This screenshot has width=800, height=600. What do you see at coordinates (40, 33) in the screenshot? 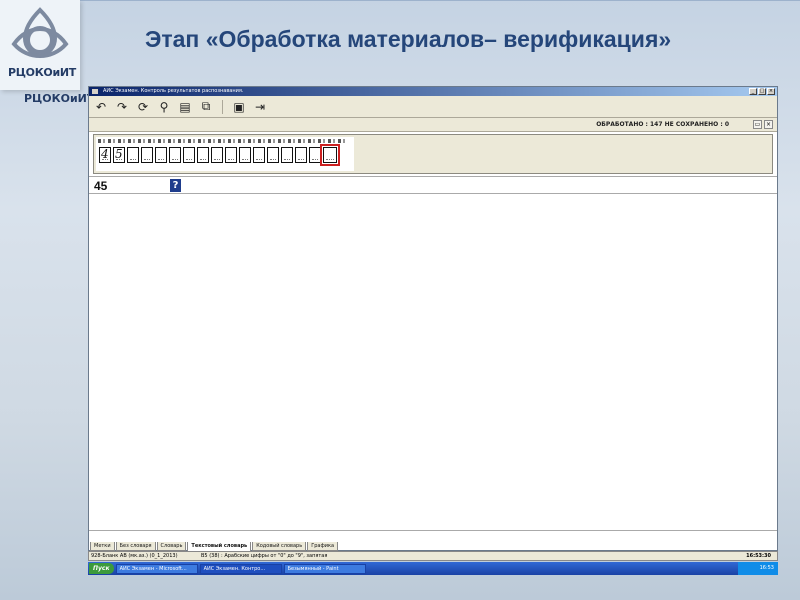
I see `triquetra-logo-icon` at bounding box center [40, 33].